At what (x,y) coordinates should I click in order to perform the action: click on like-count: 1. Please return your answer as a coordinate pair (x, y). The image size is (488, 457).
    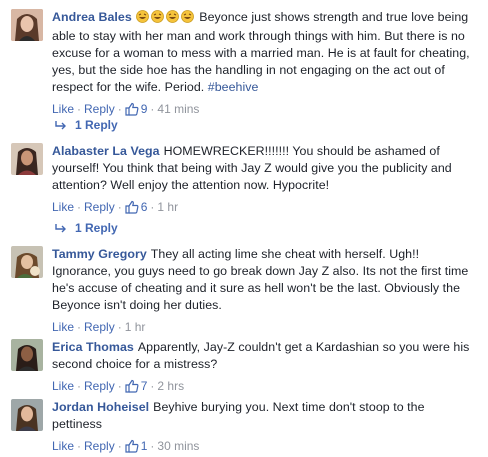
    Looking at the image, I should click on (136, 446).